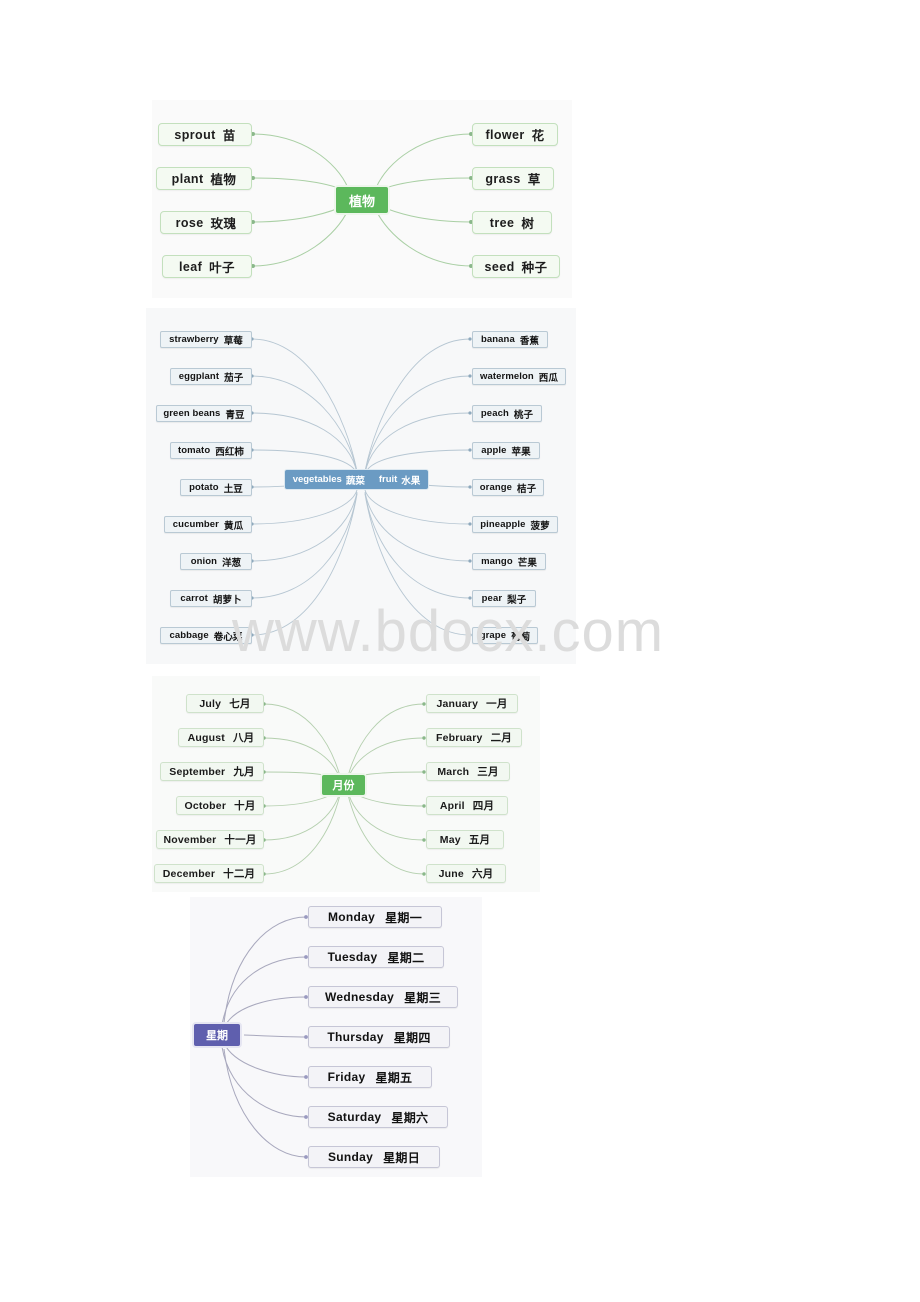  What do you see at coordinates (548, 378) in the screenshot?
I see `node-label-zh: 西瓜` at bounding box center [548, 378].